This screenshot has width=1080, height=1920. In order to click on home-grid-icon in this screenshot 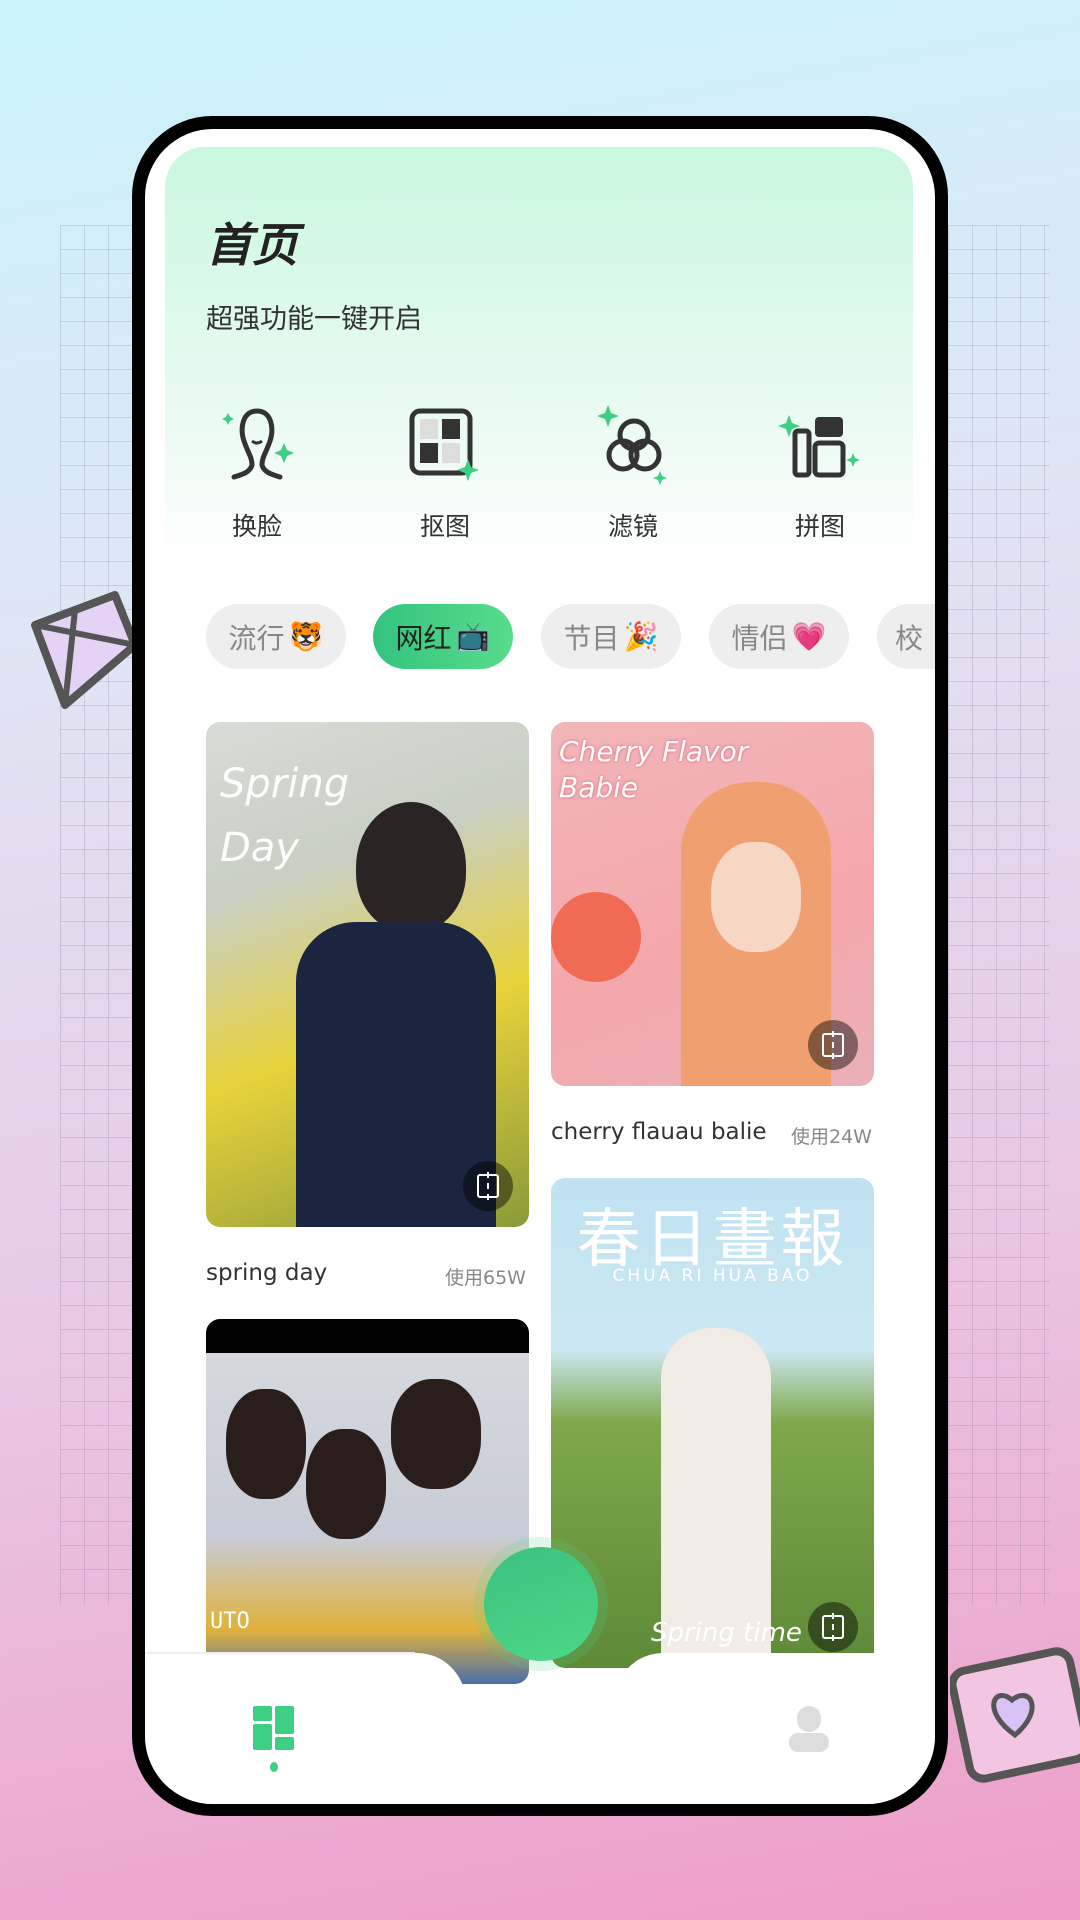, I will do `click(274, 1741)`.